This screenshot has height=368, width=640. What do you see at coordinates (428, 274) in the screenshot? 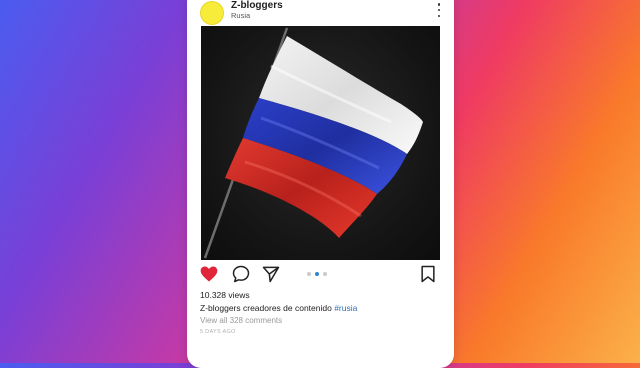
I see `bookmark-icon` at bounding box center [428, 274].